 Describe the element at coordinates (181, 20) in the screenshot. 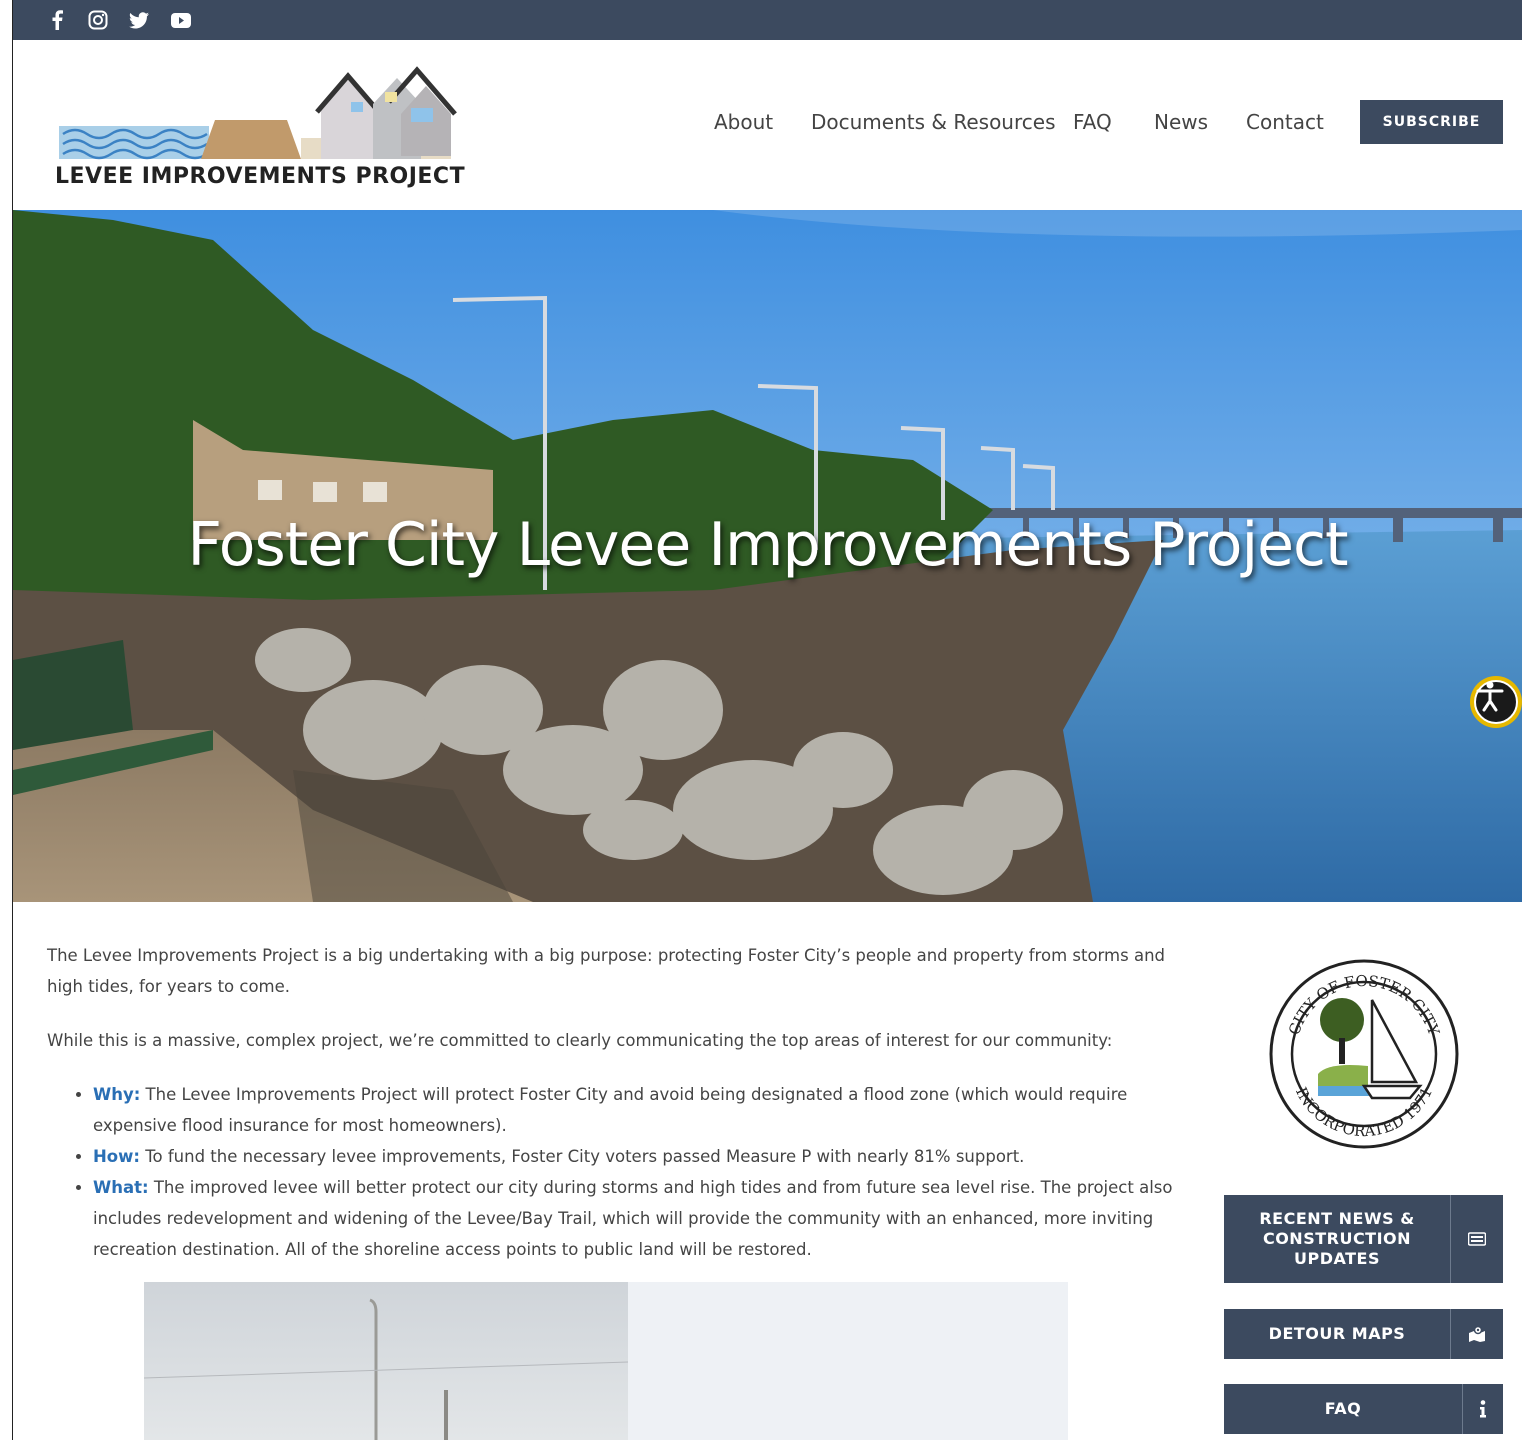

I see `youtube-icon` at that location.